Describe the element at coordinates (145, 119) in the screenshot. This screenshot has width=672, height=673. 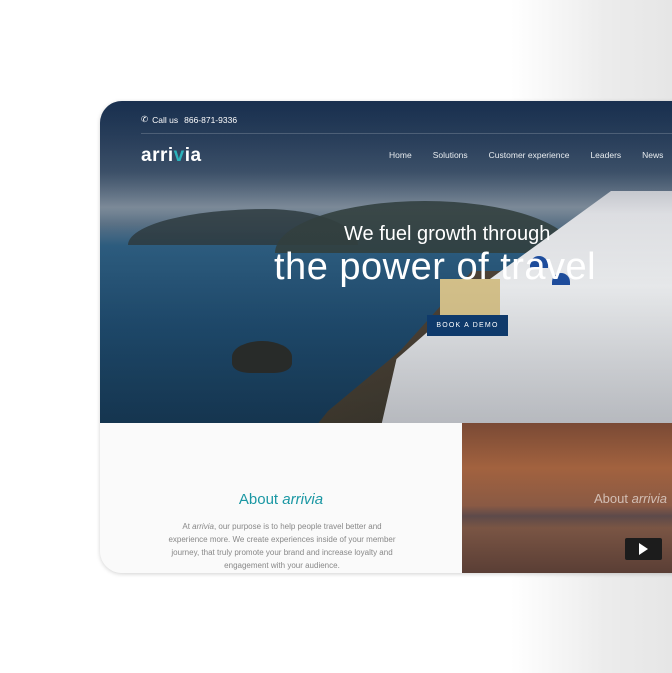
I see `phone-icon: ✆` at that location.